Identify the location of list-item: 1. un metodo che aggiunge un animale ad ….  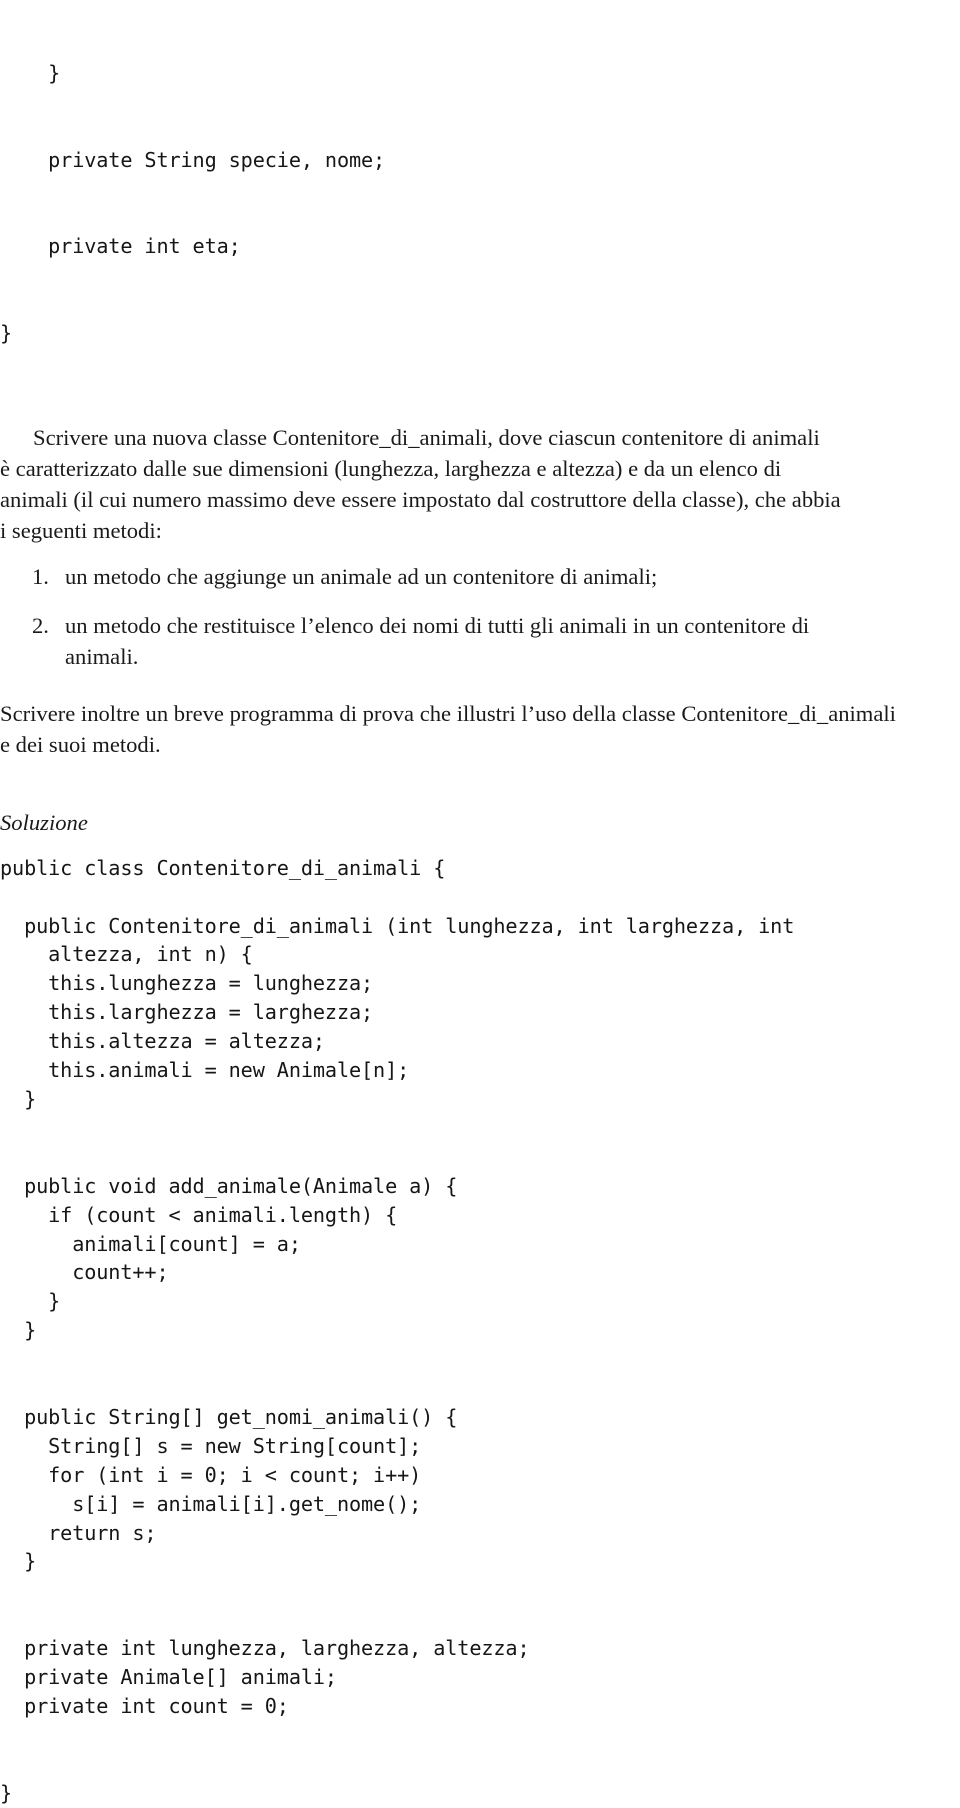
(470, 576).